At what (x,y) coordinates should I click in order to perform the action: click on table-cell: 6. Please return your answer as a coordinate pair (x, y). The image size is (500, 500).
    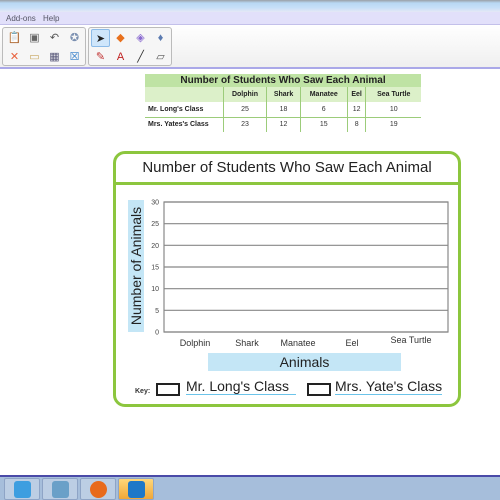
    Looking at the image, I should click on (323, 110).